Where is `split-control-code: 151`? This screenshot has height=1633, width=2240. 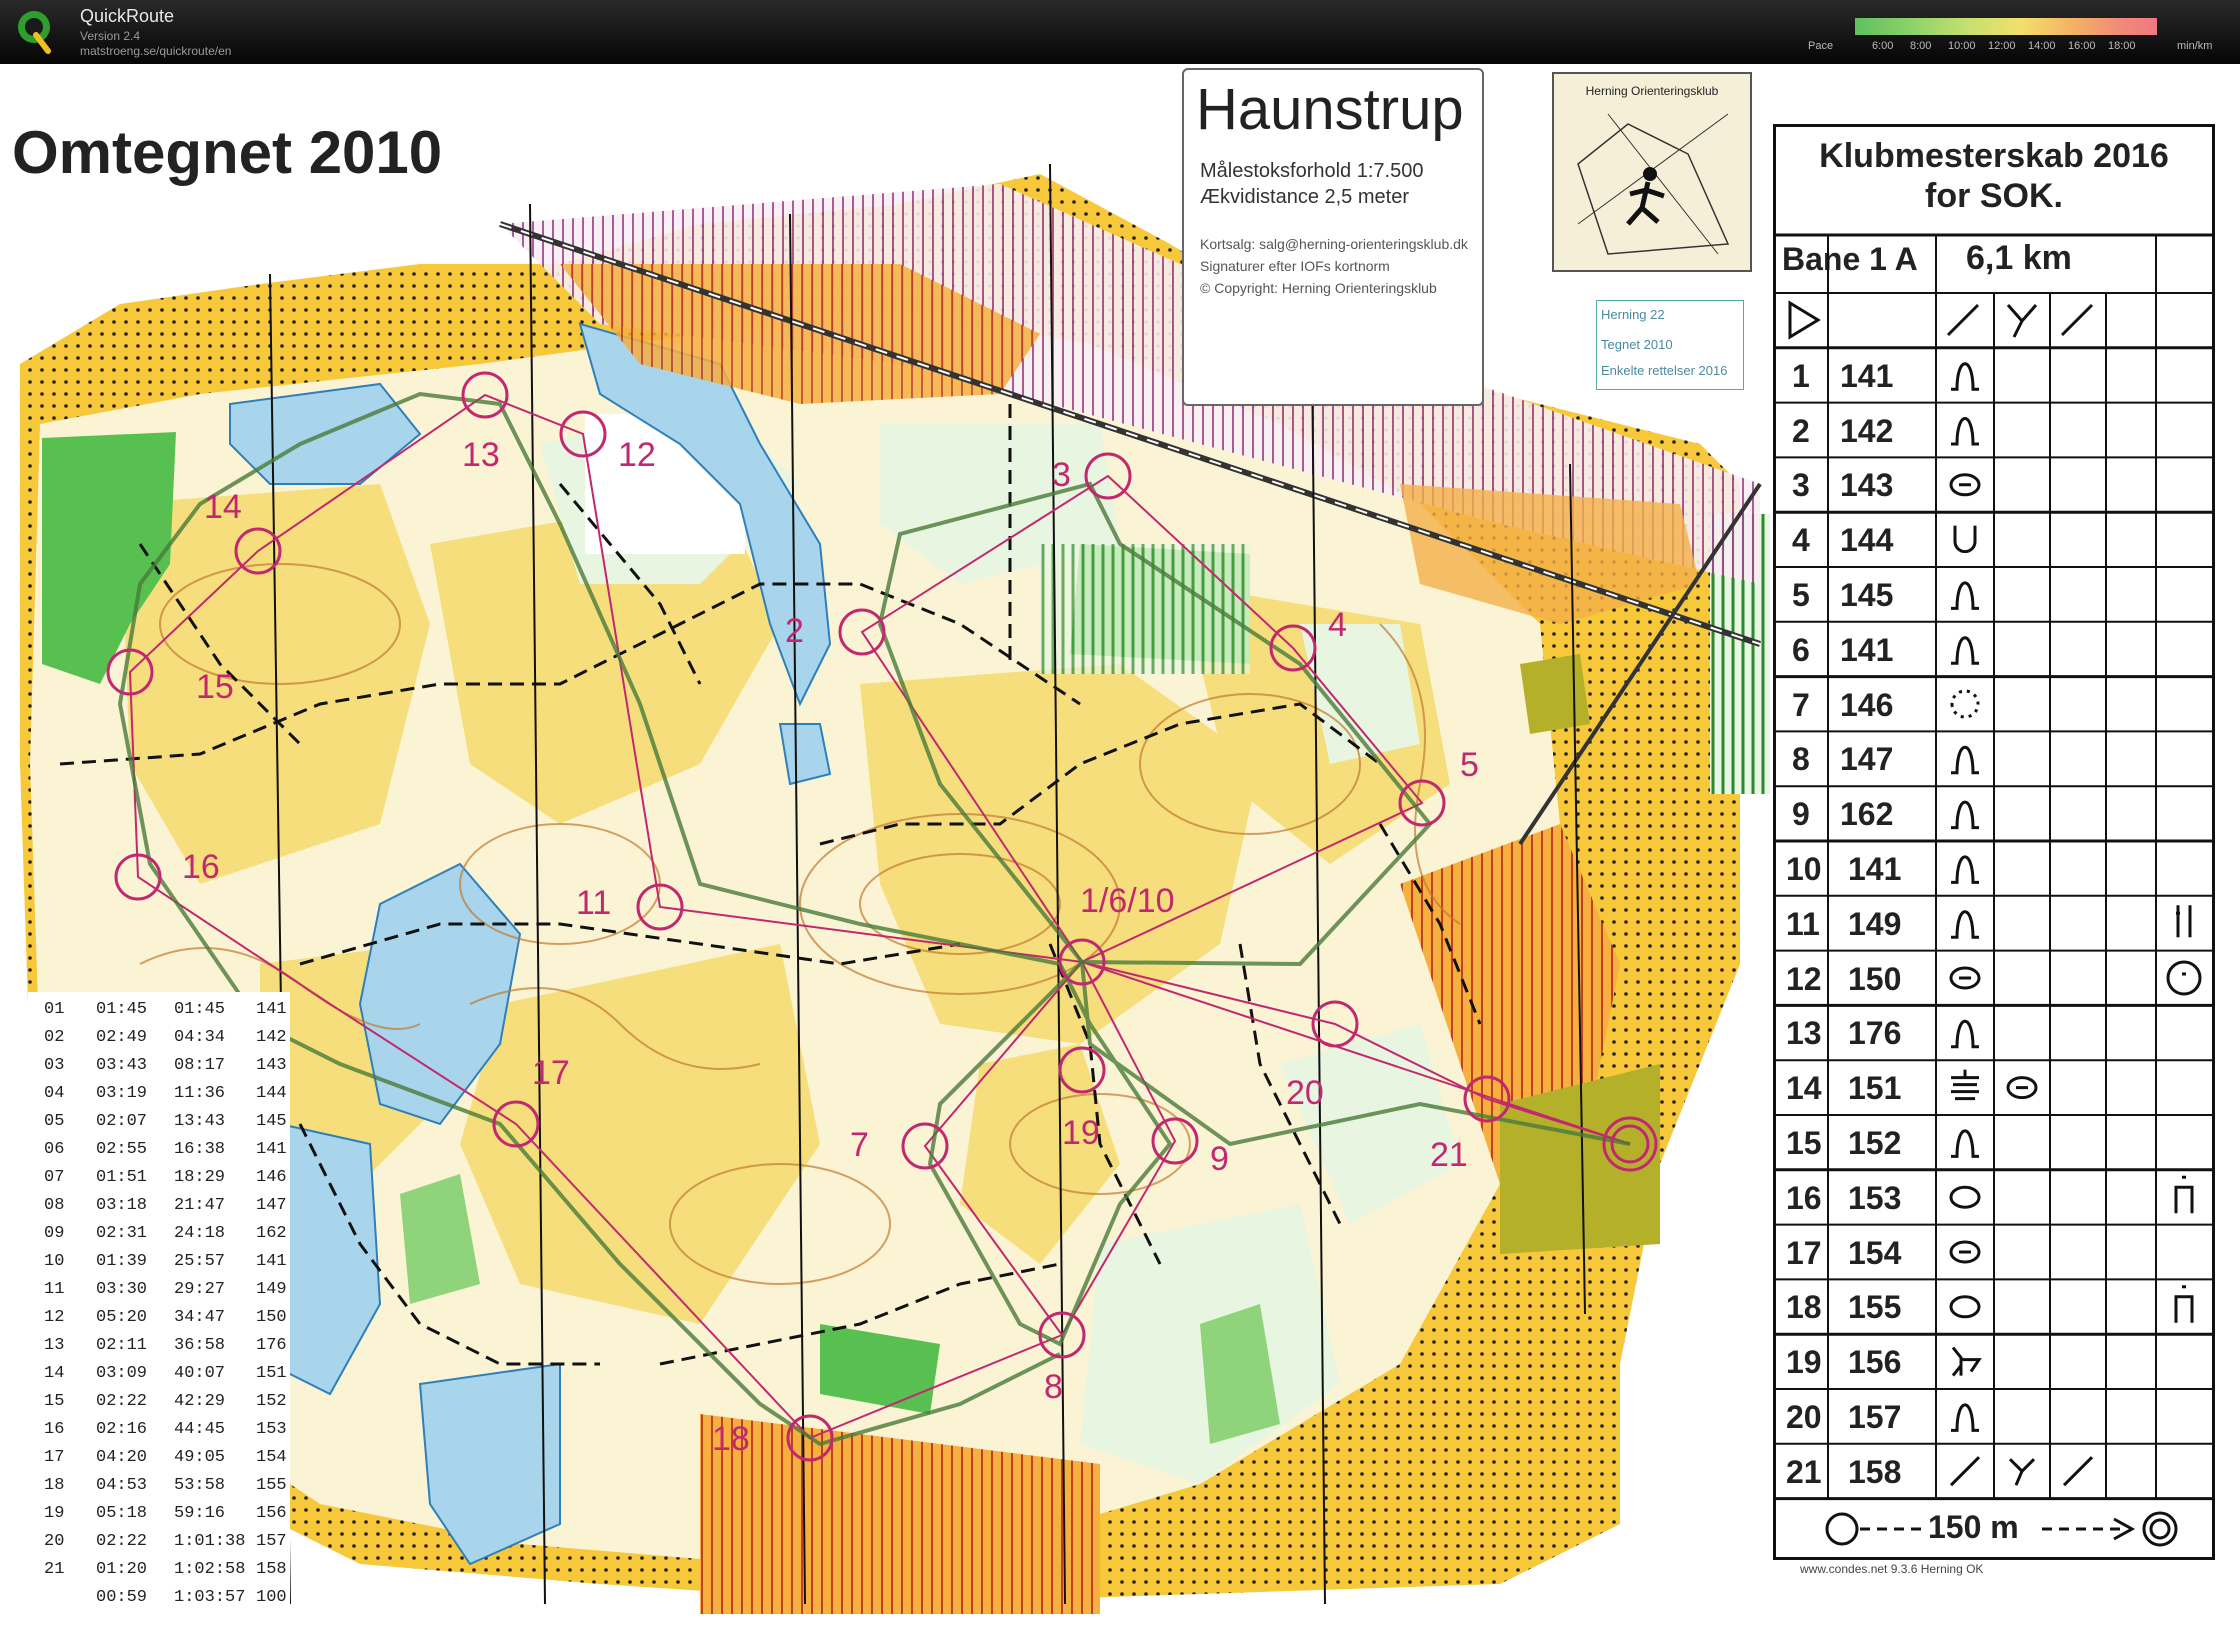 split-control-code: 151 is located at coordinates (271, 1373).